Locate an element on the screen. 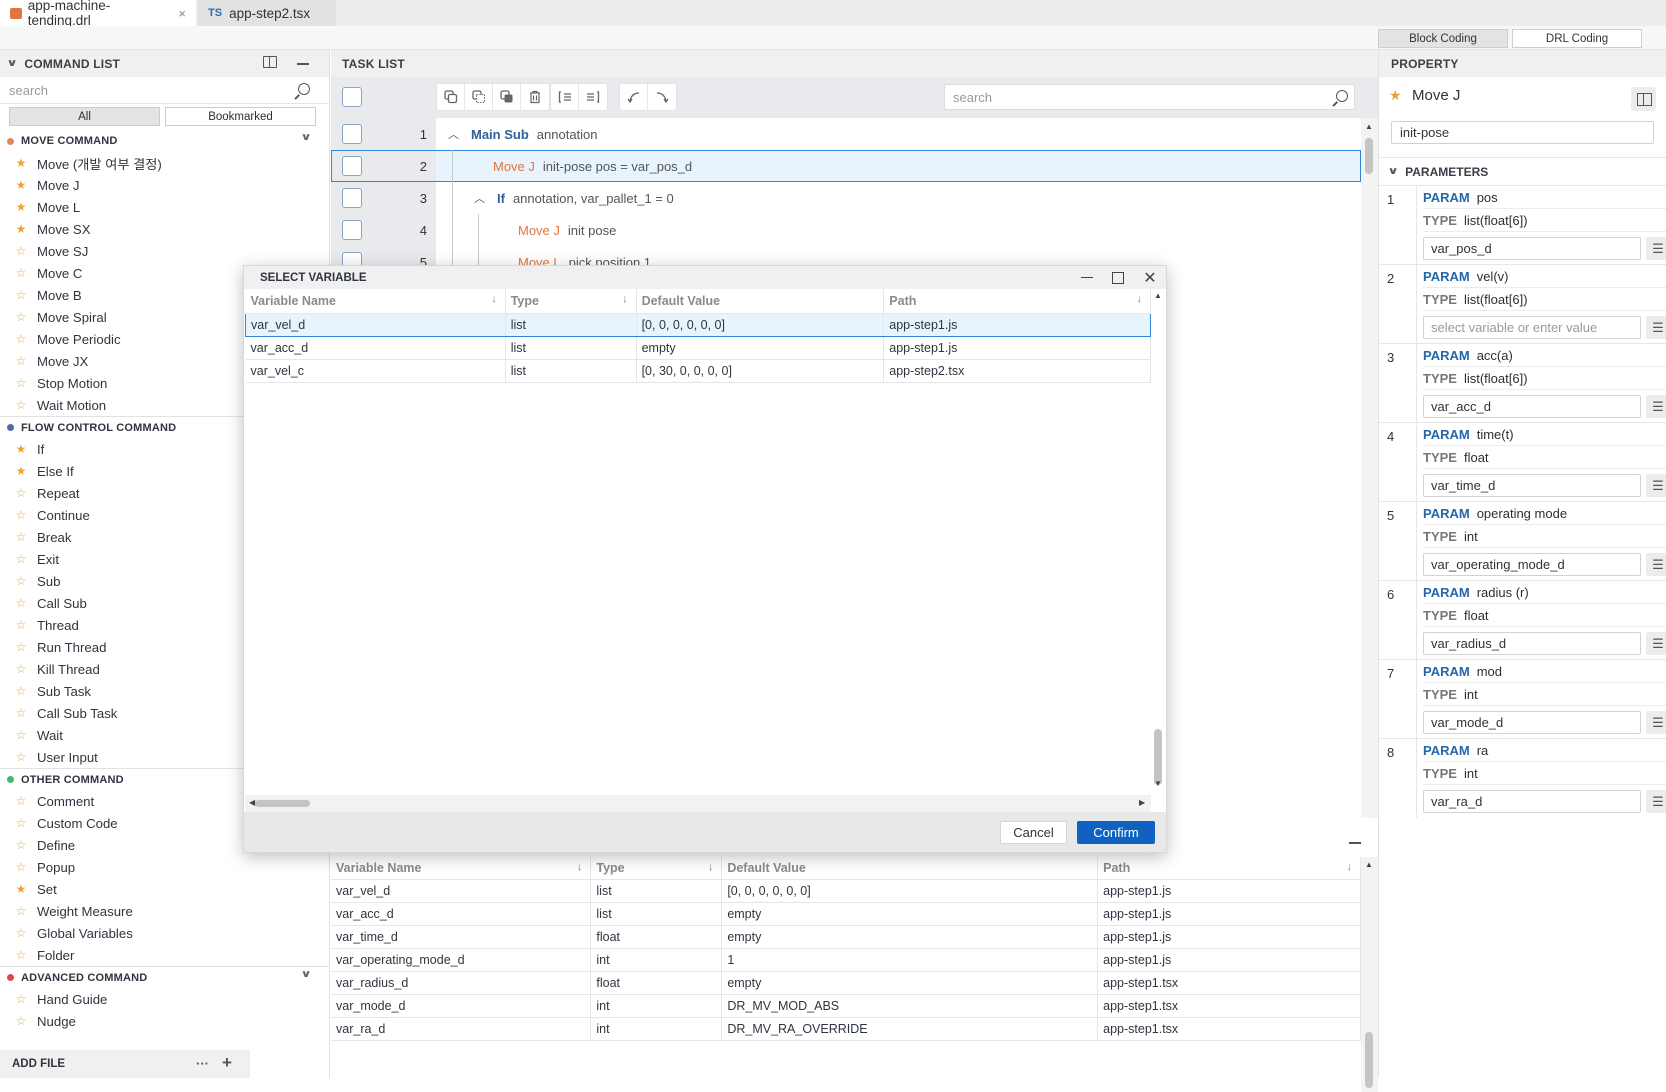  filter-bookmarked-button: Bookmarked is located at coordinates (240, 116).